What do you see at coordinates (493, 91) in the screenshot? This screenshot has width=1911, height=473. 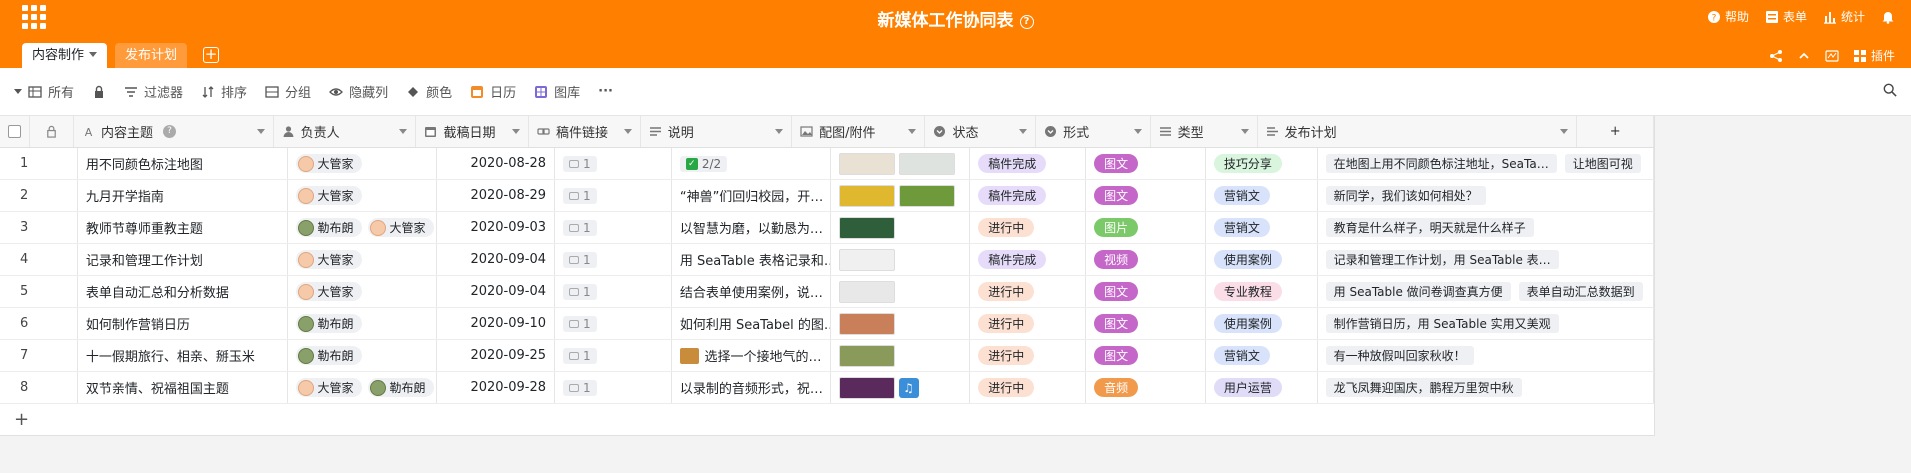 I see `calendar-plugin-button: 日历` at bounding box center [493, 91].